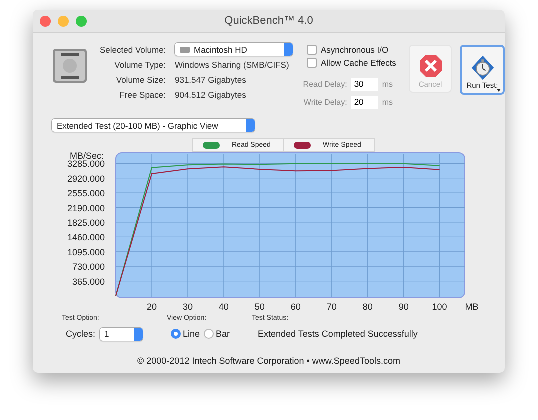 The image size is (538, 420). Describe the element at coordinates (153, 125) in the screenshot. I see `test-dropdown: Extended Test (20-100 MB) - Graphic View` at that location.